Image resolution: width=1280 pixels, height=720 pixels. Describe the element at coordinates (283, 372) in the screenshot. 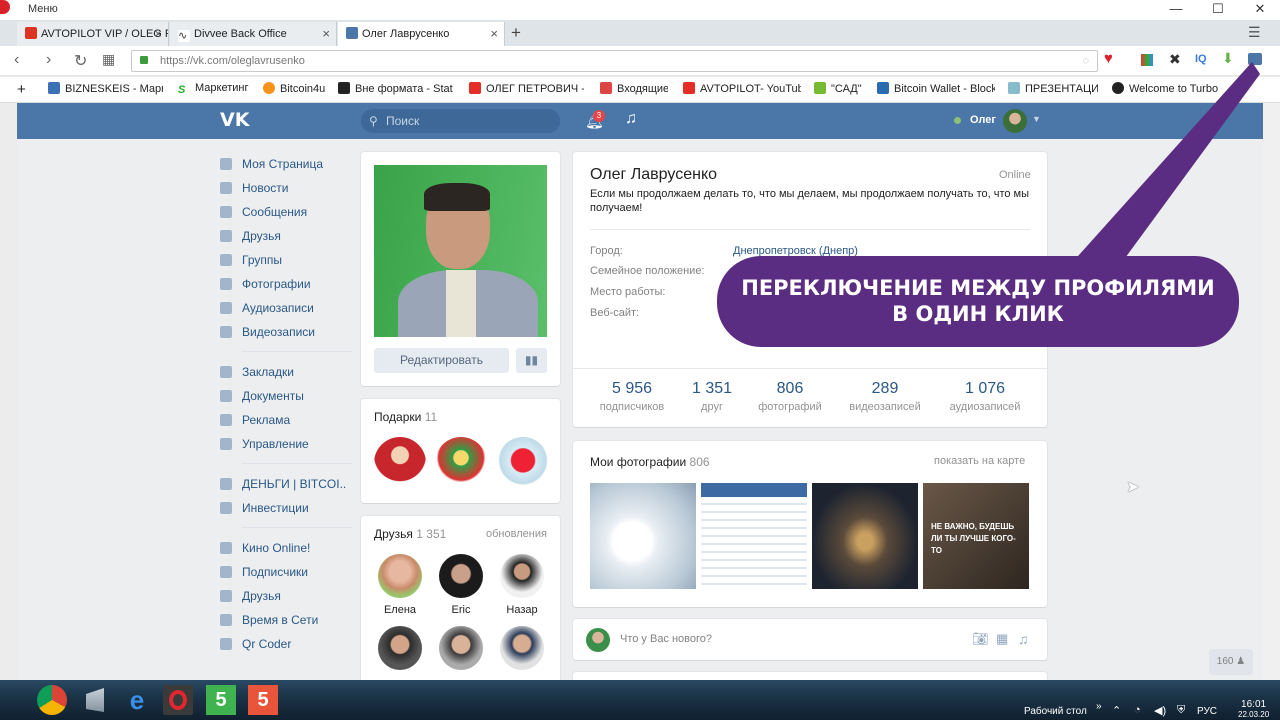

I see `menu-bookmarks: Закладки` at that location.